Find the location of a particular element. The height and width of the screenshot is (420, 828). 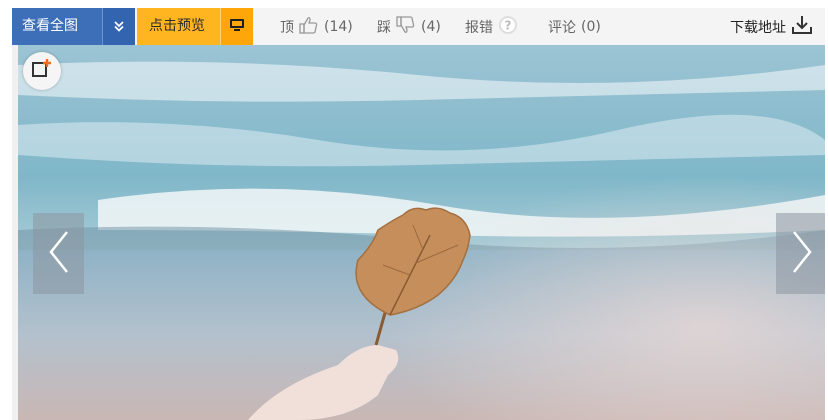

add-collection-icon is located at coordinates (42, 71).